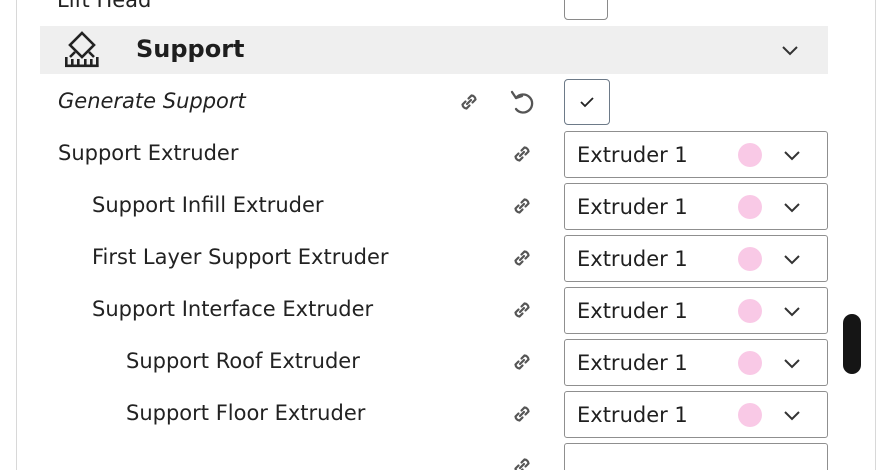 This screenshot has height=470, width=891. I want to click on setting-label: Support Infill Extruder, so click(208, 205).